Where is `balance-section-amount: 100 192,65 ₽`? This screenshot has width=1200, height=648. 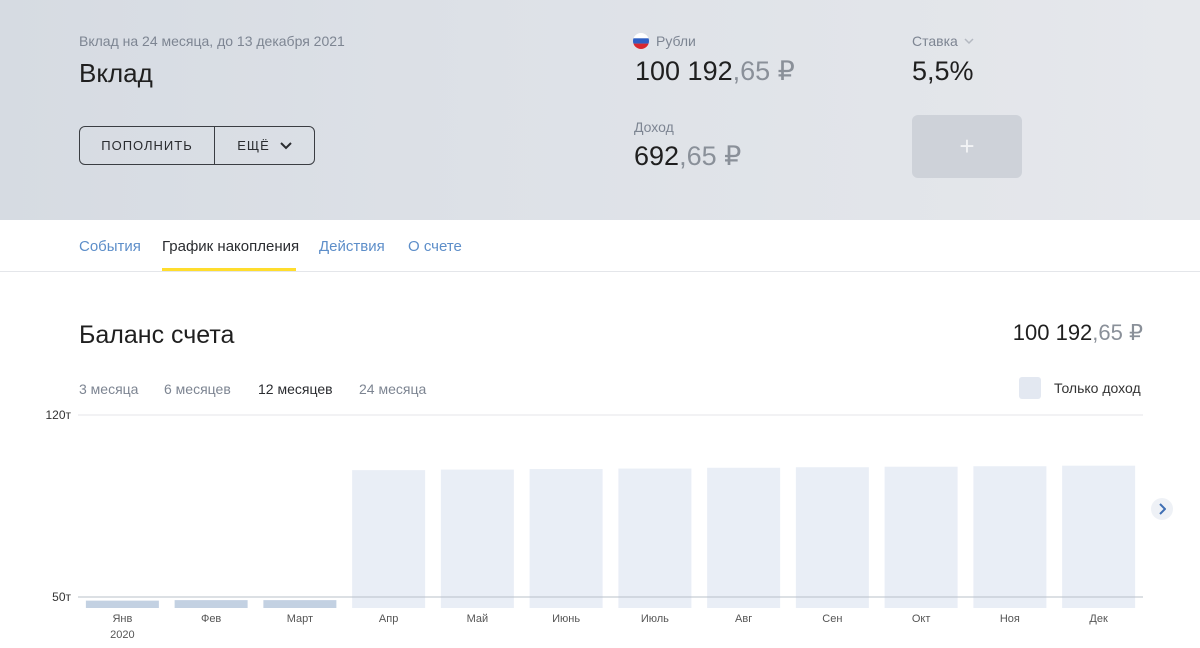
balance-section-amount: 100 192,65 ₽ is located at coordinates (1078, 333).